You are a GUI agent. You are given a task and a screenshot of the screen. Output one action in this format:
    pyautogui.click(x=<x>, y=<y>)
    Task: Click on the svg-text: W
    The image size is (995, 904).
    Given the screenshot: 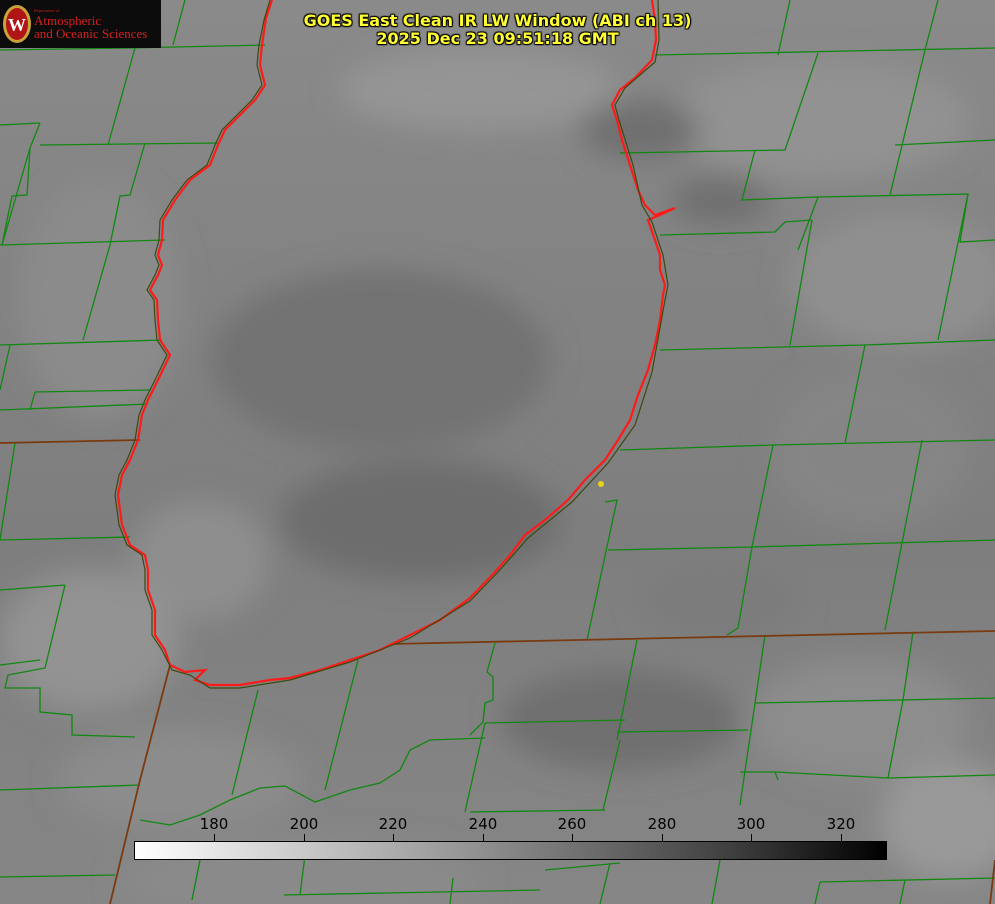 What is the action you would take?
    pyautogui.click(x=17, y=25)
    